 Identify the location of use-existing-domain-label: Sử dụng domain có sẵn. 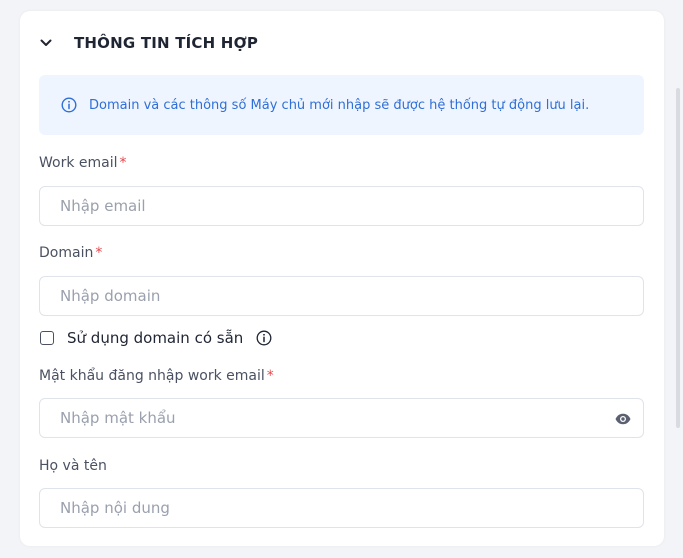
(155, 338).